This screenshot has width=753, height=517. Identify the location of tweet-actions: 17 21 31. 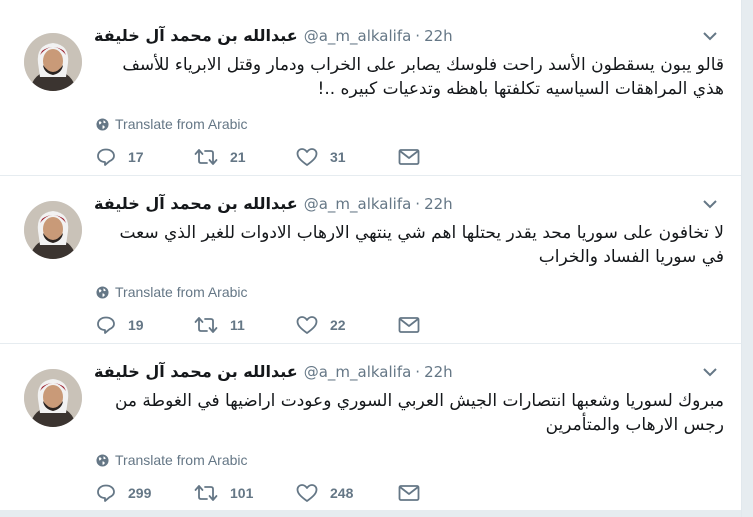
(266, 157).